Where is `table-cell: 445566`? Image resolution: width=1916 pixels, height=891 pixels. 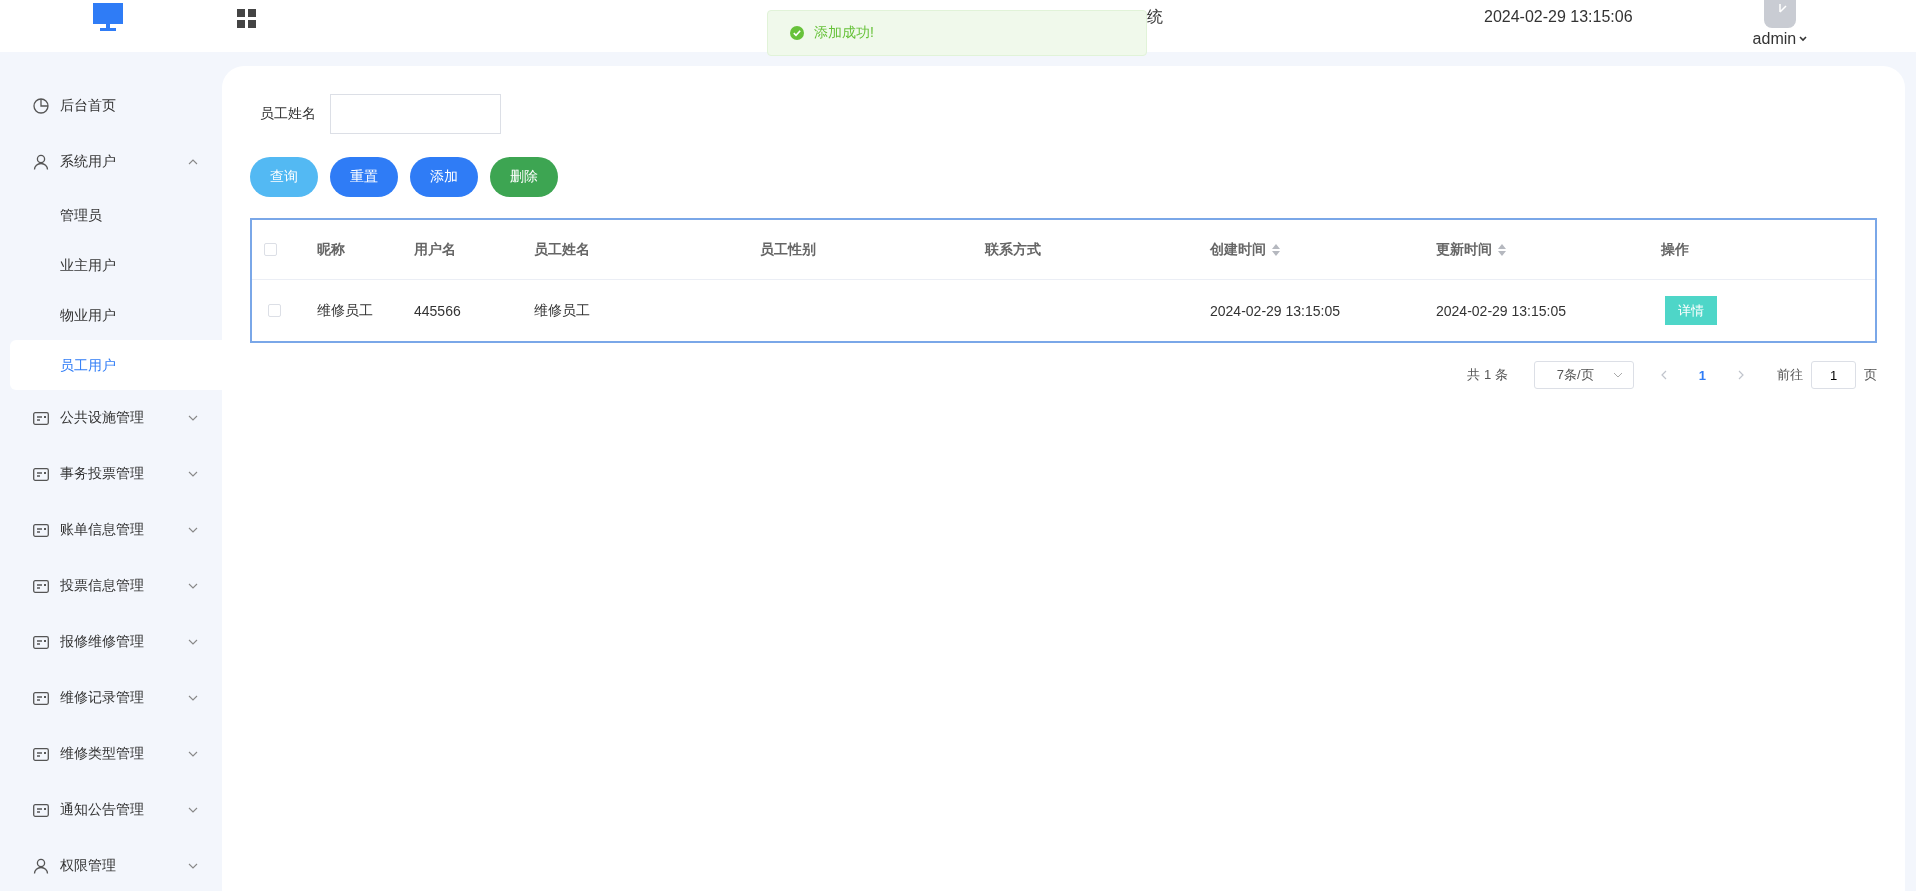
table-cell: 445566 is located at coordinates (437, 310).